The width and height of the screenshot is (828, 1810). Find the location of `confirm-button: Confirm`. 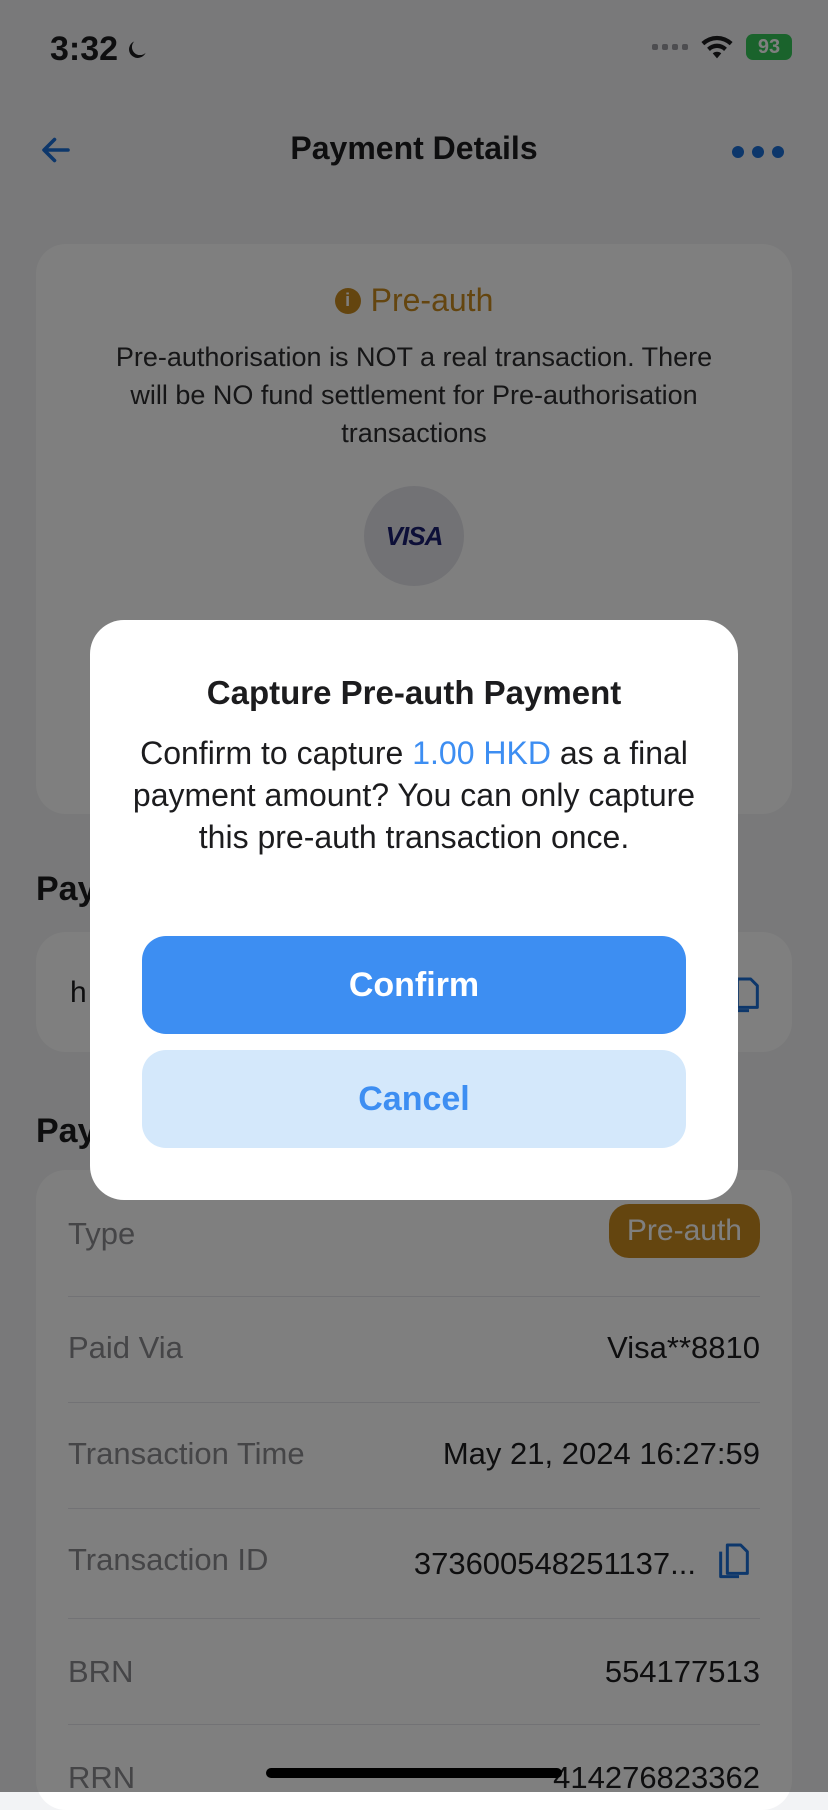

confirm-button: Confirm is located at coordinates (414, 985).